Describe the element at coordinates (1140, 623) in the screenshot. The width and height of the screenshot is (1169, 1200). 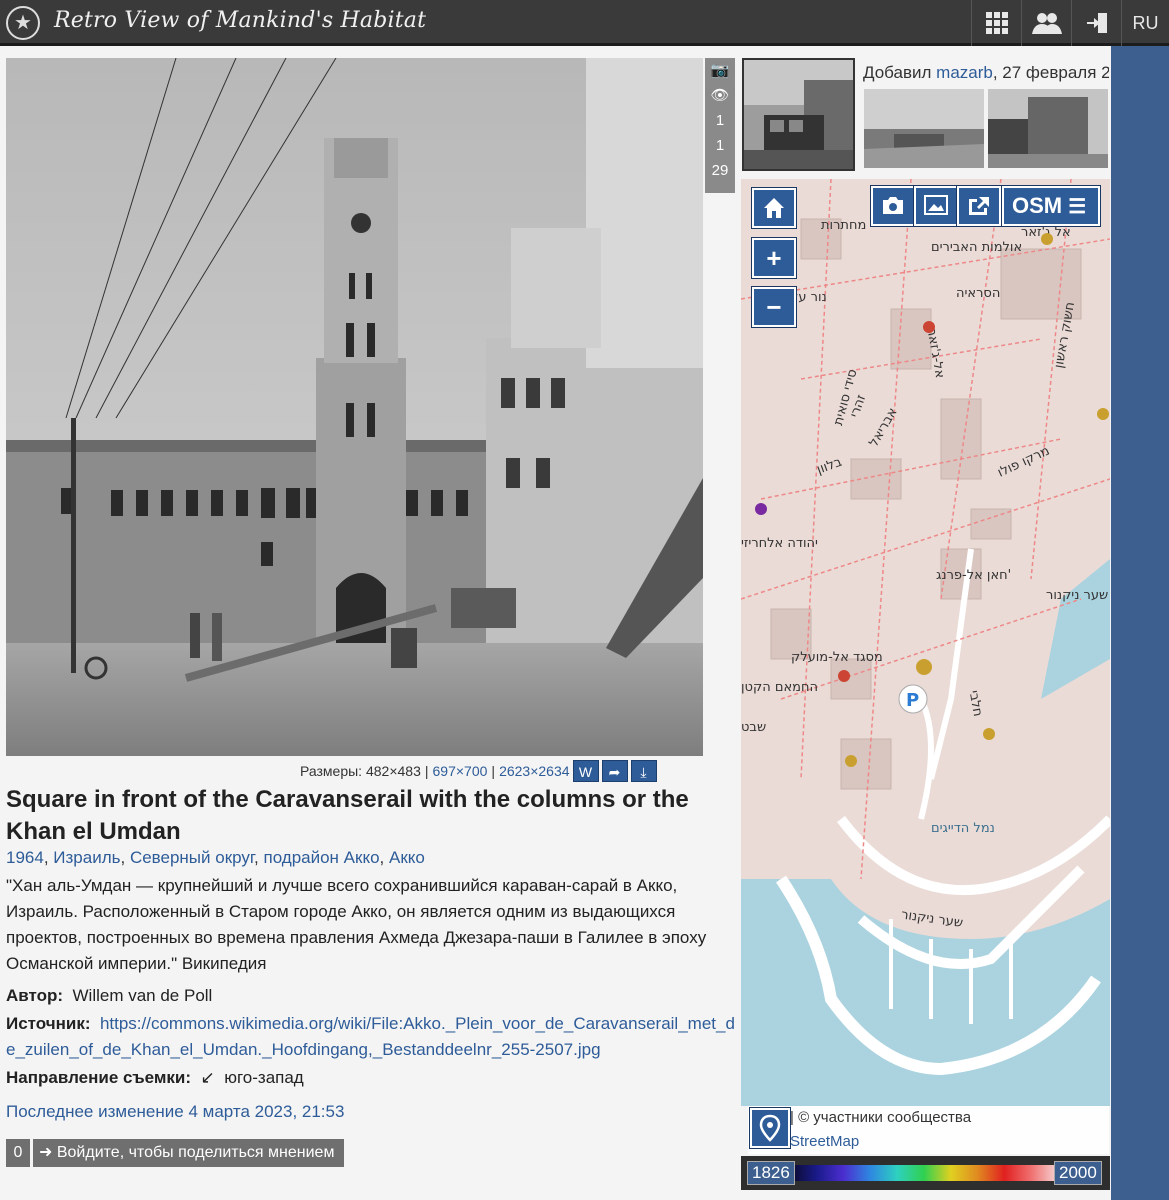
I see `right-strip` at that location.